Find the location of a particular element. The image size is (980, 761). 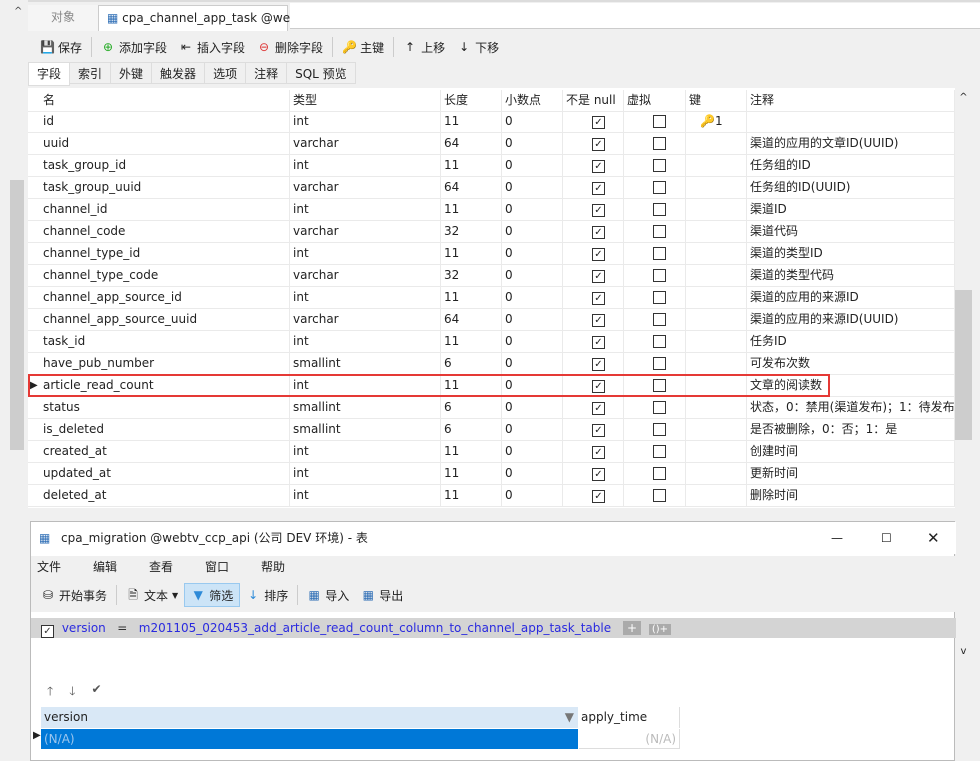

menu-item: 帮助 is located at coordinates (283, 567).